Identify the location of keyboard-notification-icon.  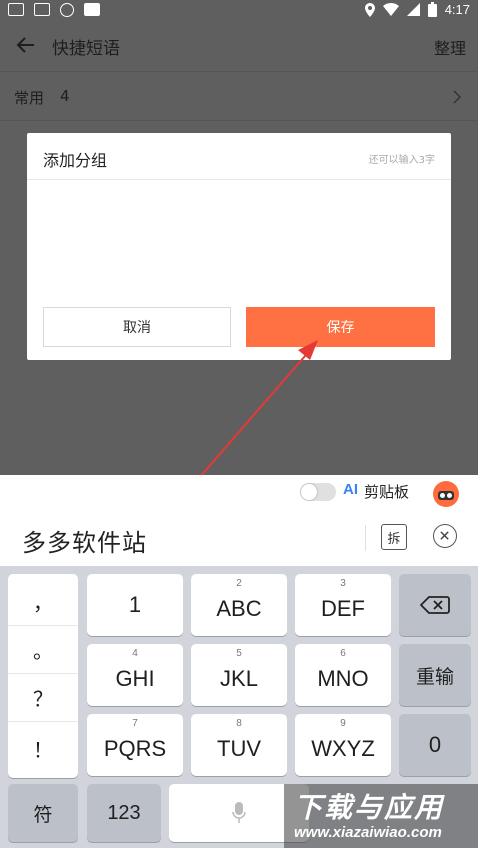
(42, 9).